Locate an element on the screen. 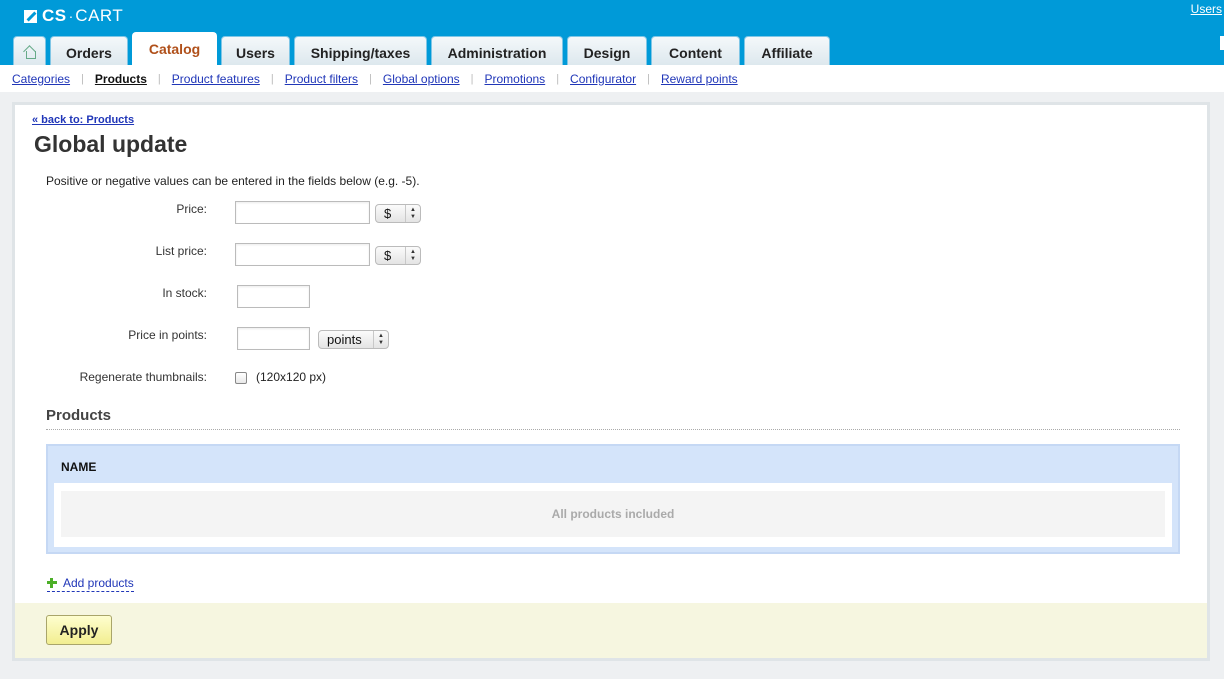 The image size is (1224, 679). users-link: Users is located at coordinates (1206, 9).